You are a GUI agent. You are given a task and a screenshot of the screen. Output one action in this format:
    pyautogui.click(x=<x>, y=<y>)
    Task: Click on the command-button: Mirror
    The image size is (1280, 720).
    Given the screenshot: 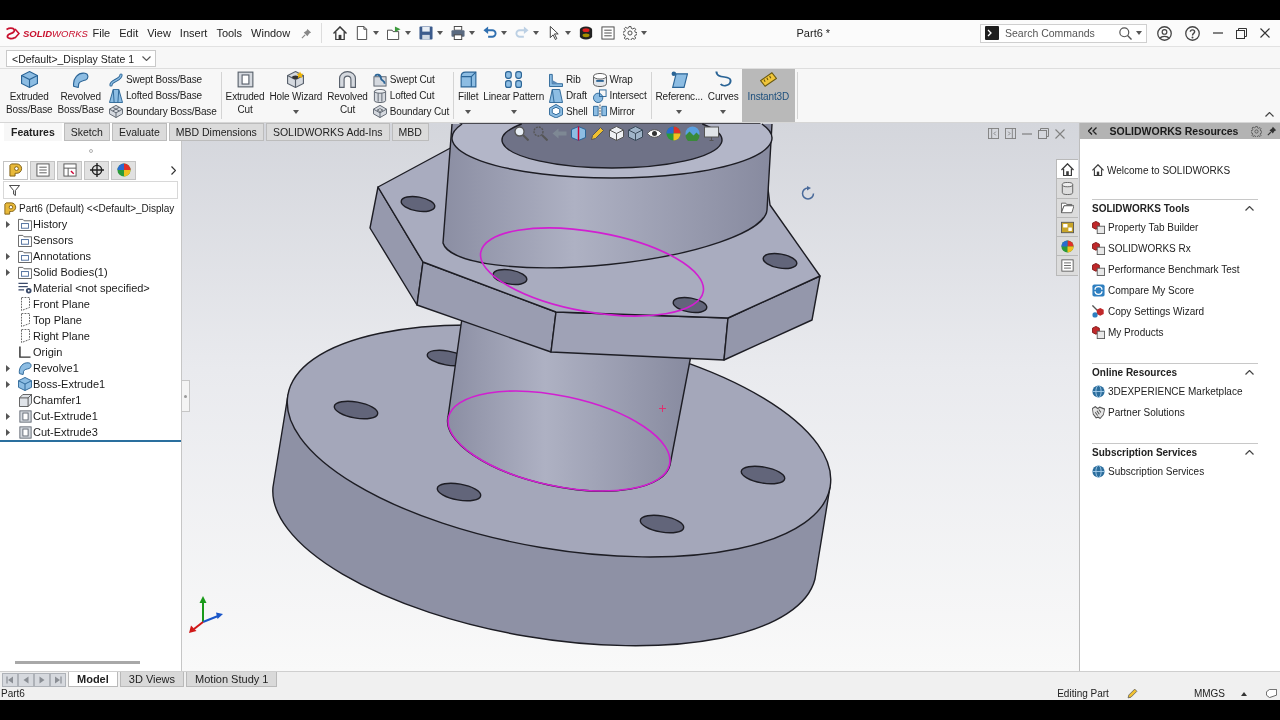 What is the action you would take?
    pyautogui.click(x=619, y=111)
    